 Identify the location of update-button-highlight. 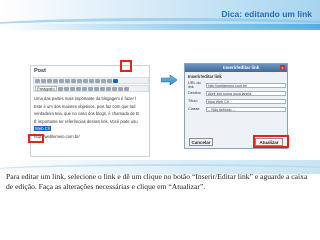
(271, 141).